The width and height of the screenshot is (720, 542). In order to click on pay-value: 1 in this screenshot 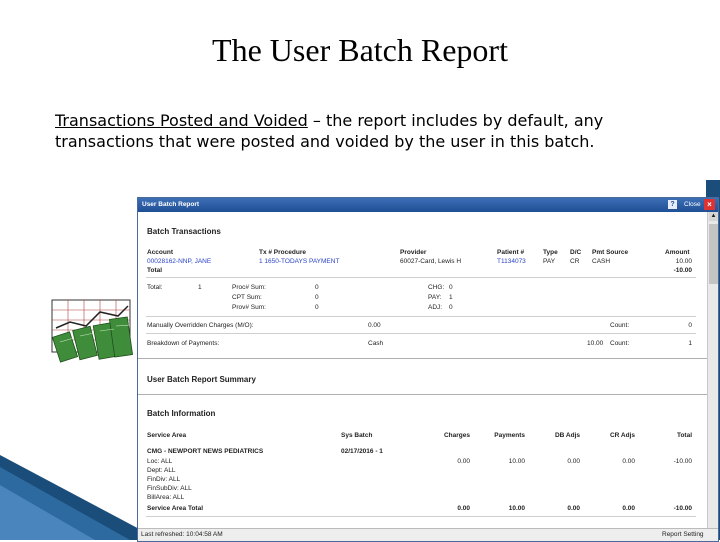, I will do `click(451, 297)`.